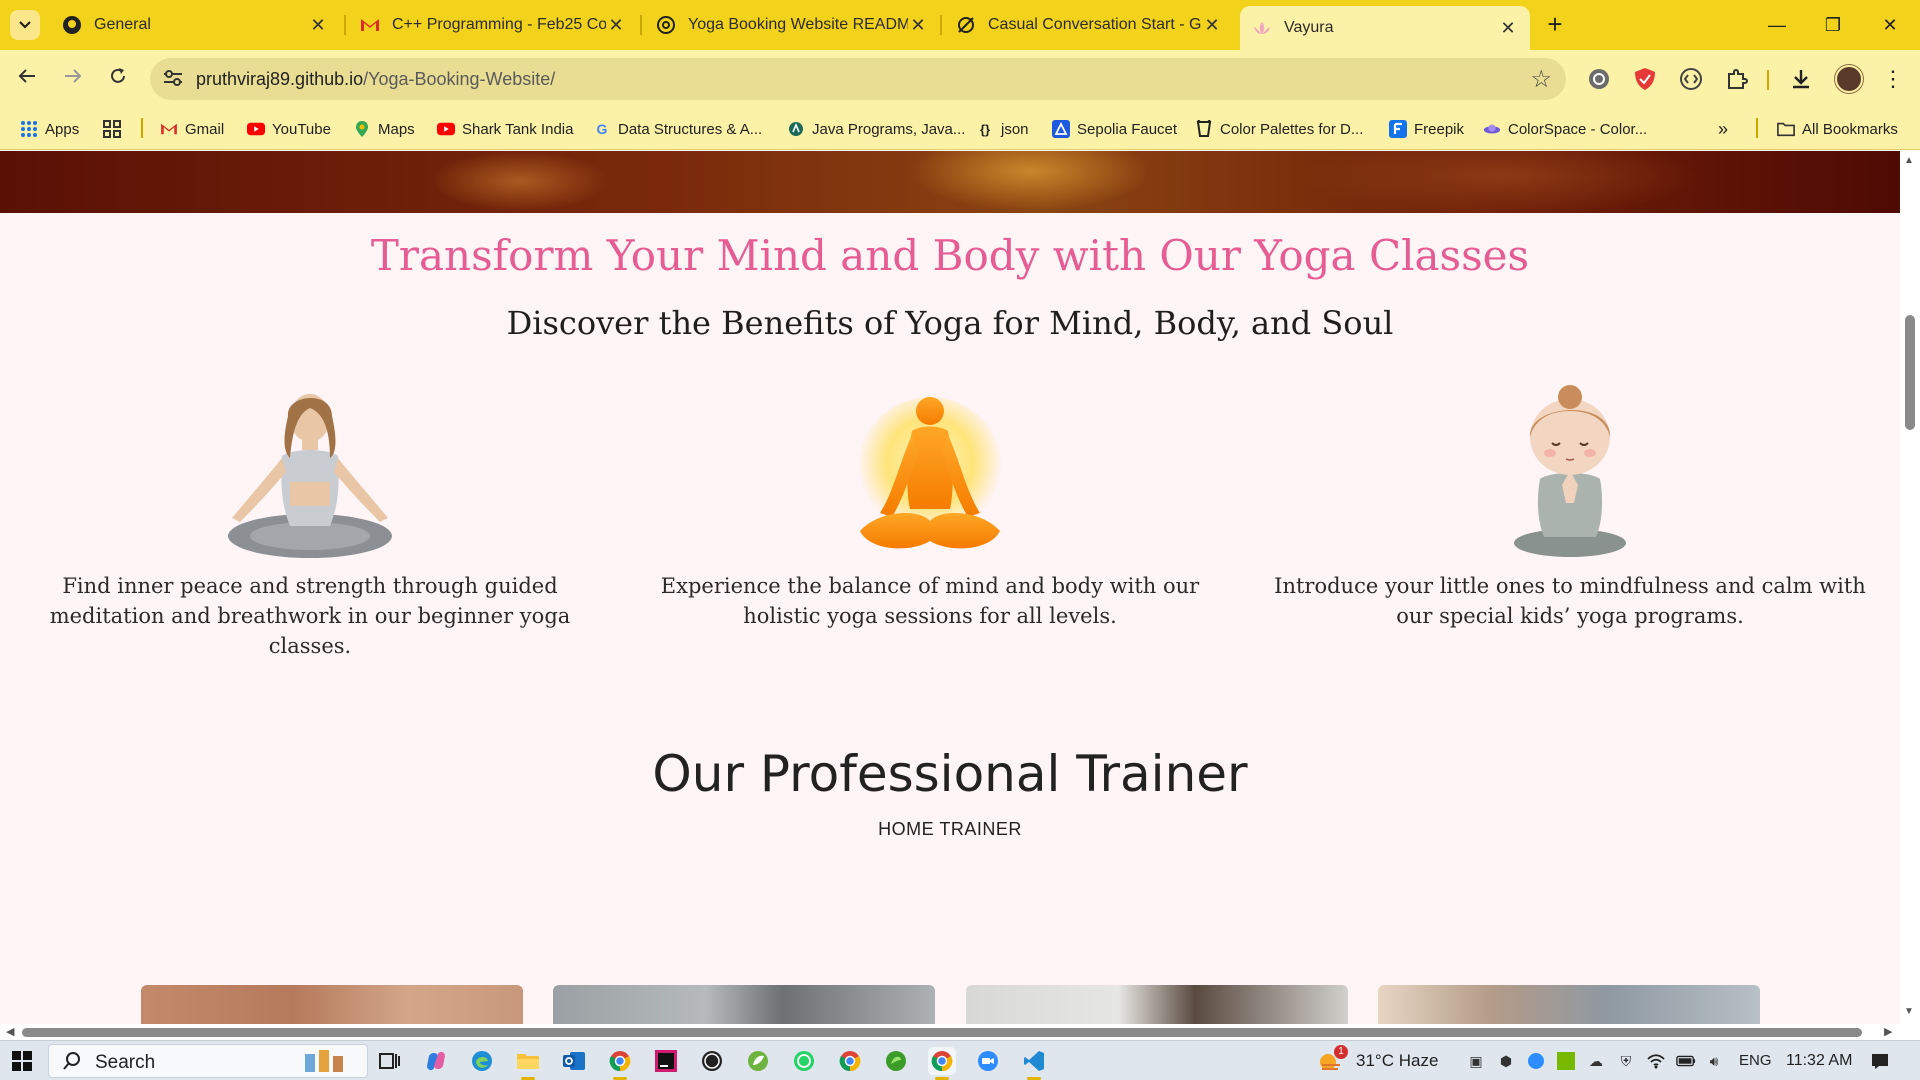 The image size is (1920, 1080). Describe the element at coordinates (712, 1061) in the screenshot. I see `wordpress-icon` at that location.